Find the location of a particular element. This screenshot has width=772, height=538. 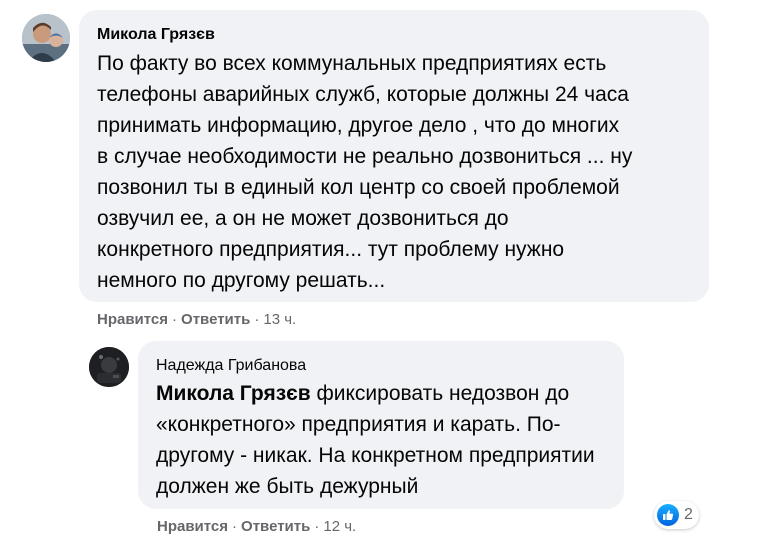

like-icon is located at coordinates (668, 515).